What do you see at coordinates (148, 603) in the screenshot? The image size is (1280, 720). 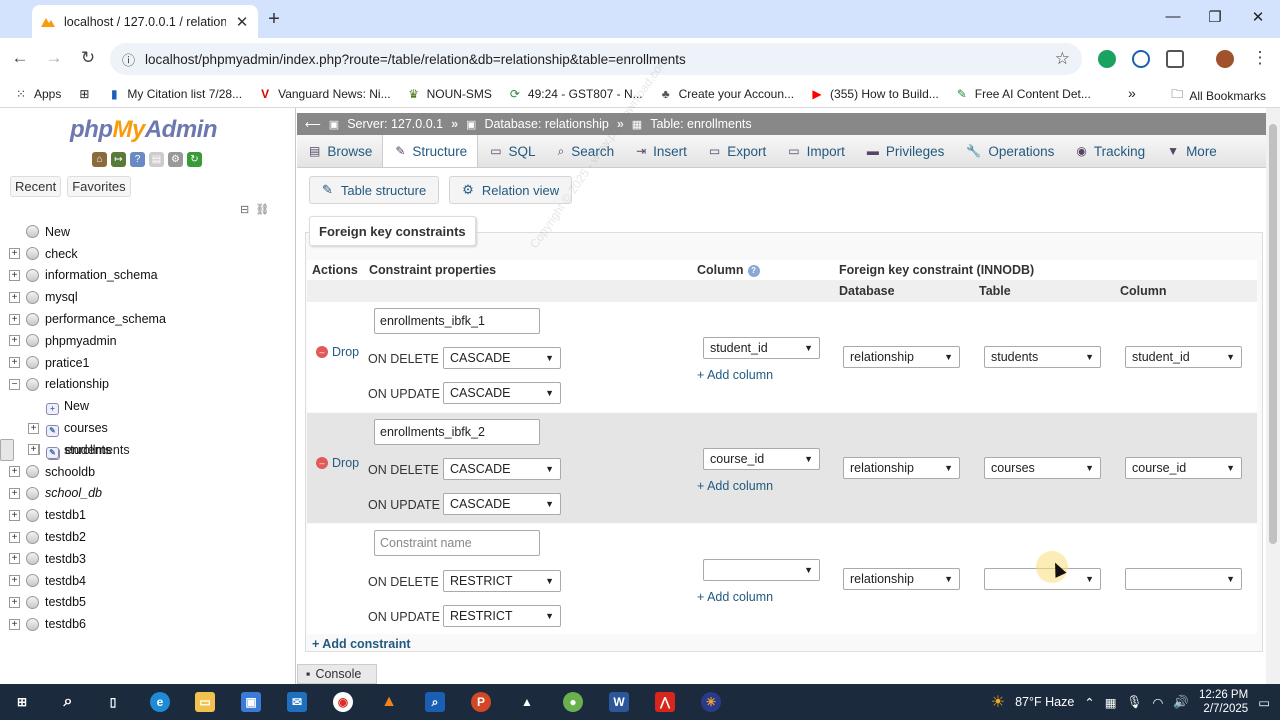 I see `tree-item-testdb5: + testdb5` at bounding box center [148, 603].